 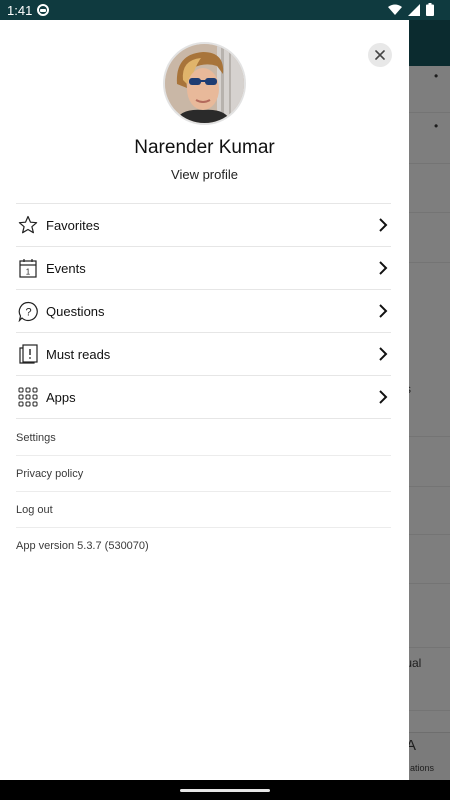 I want to click on system-nav-bar, so click(x=225, y=790).